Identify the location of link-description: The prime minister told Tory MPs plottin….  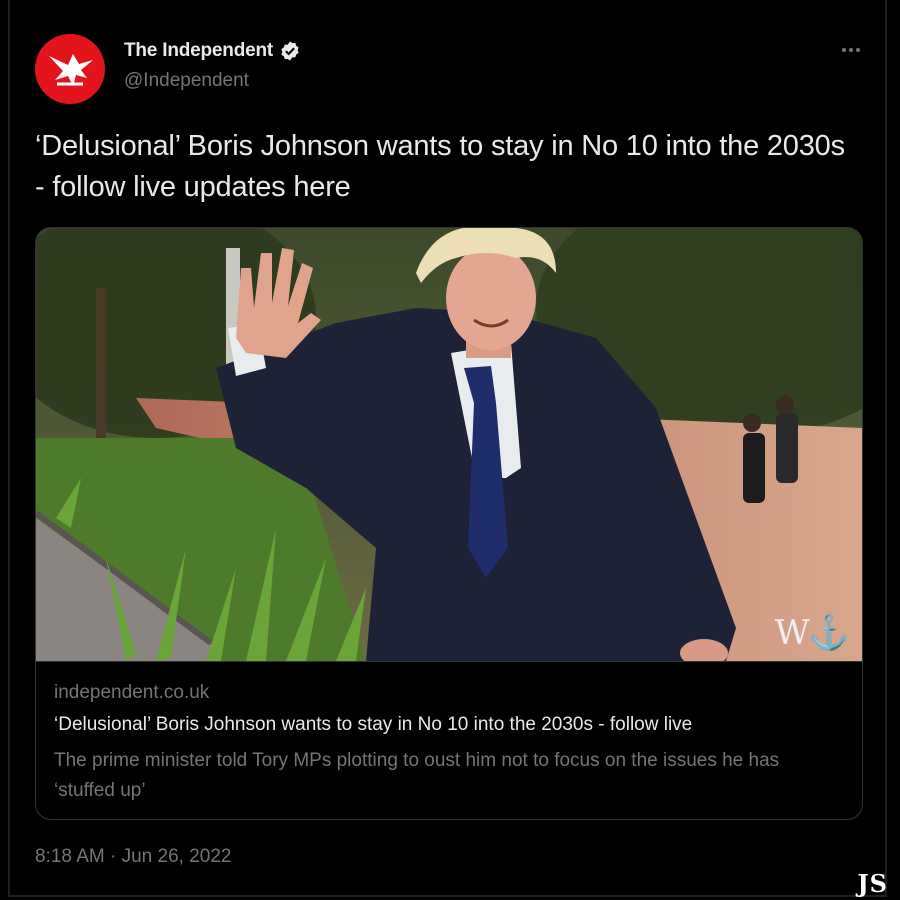
(417, 775).